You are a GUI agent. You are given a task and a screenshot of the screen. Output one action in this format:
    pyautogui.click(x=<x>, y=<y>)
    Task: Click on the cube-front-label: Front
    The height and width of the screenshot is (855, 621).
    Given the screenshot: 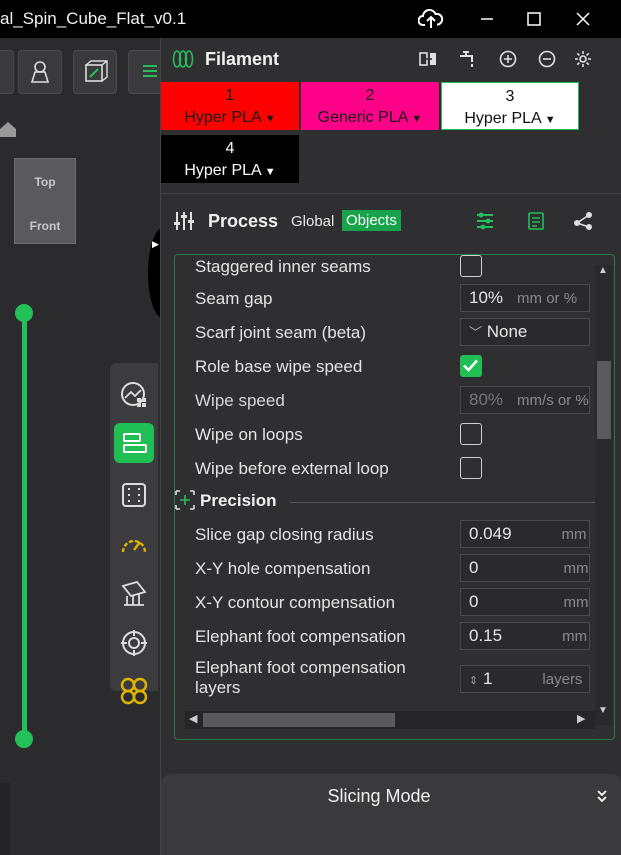 What is the action you would take?
    pyautogui.click(x=45, y=226)
    